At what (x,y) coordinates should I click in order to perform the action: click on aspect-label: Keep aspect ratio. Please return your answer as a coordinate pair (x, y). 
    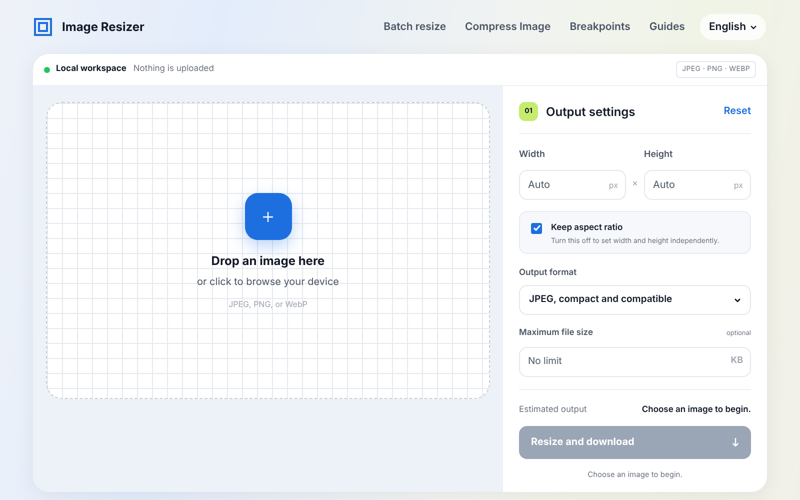
    Looking at the image, I should click on (587, 228).